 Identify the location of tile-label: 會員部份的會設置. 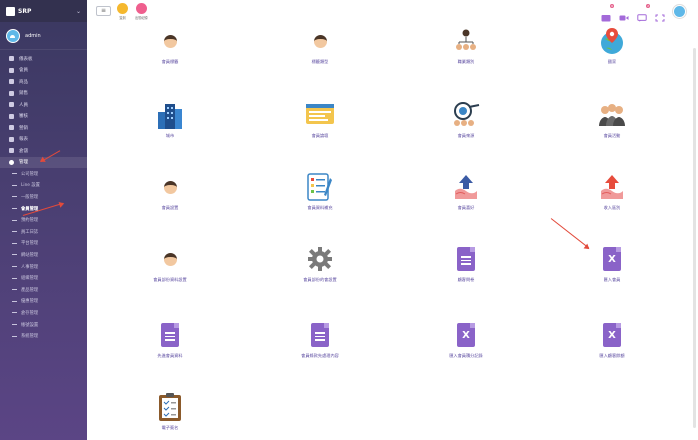
(320, 279).